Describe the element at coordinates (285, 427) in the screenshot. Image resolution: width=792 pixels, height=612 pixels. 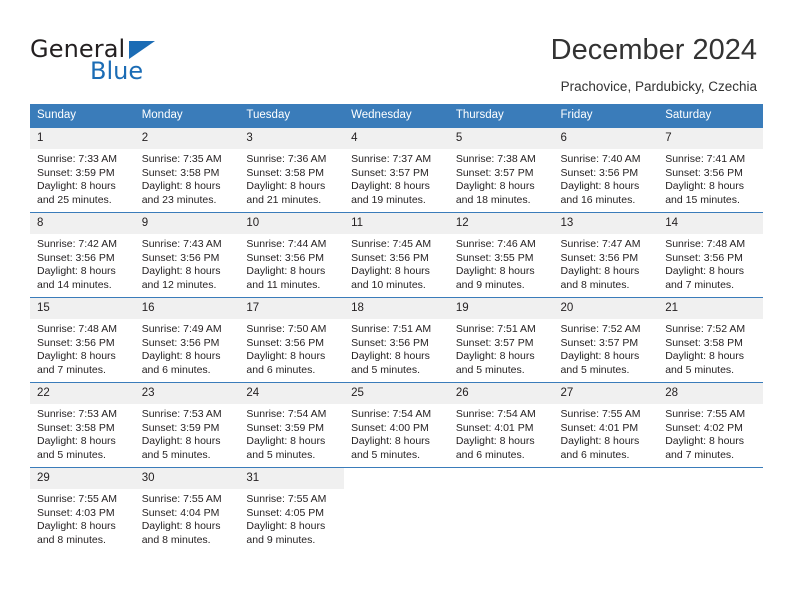
I see `sunset-text: Sunset: 3:59 PM` at that location.